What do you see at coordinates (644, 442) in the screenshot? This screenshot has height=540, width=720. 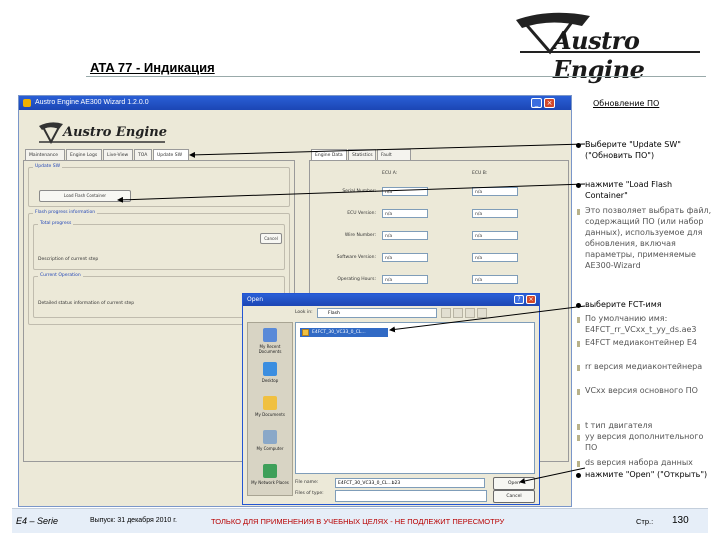 I see `sub-item-yy: yy версия дополнительного ПО` at bounding box center [644, 442].